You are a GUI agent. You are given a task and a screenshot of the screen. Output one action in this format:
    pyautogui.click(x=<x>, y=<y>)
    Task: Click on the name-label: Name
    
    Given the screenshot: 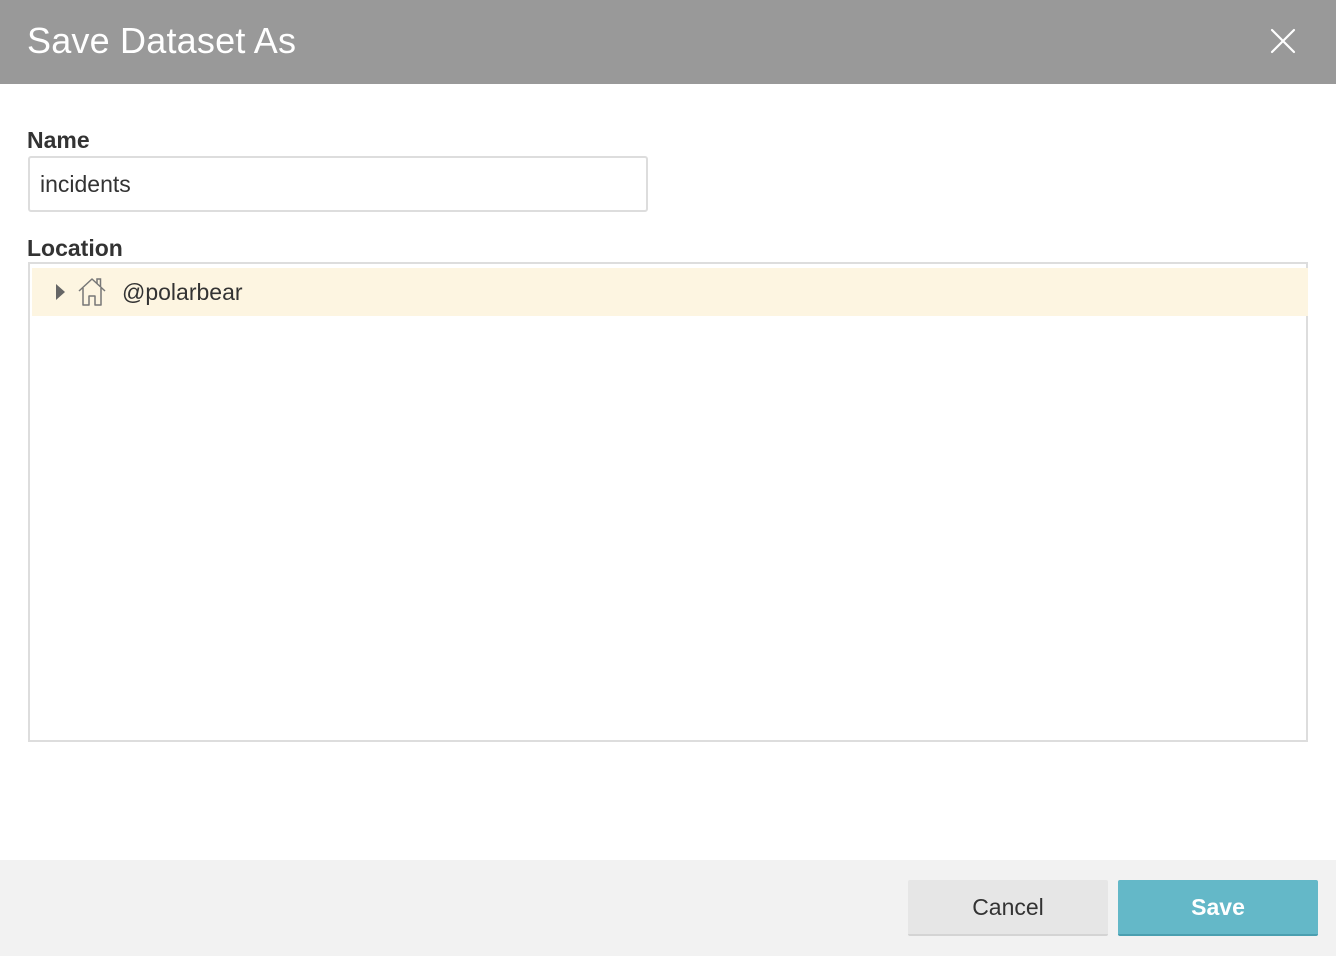 What is the action you would take?
    pyautogui.click(x=58, y=140)
    